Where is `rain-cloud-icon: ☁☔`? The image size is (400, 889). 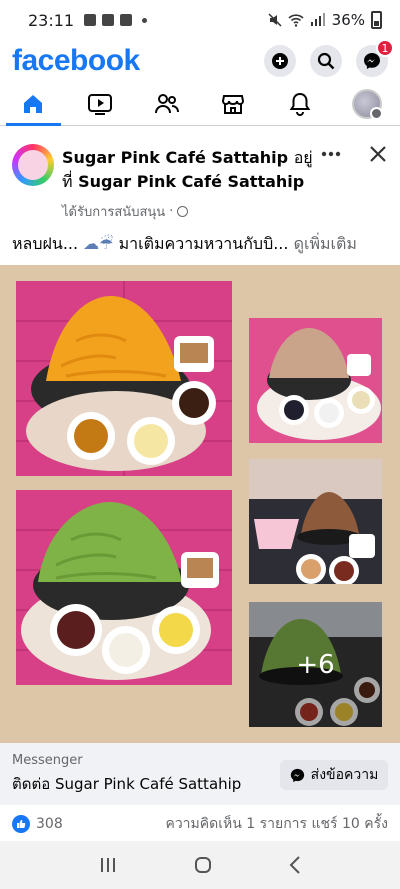 rain-cloud-icon: ☁☔ is located at coordinates (98, 243).